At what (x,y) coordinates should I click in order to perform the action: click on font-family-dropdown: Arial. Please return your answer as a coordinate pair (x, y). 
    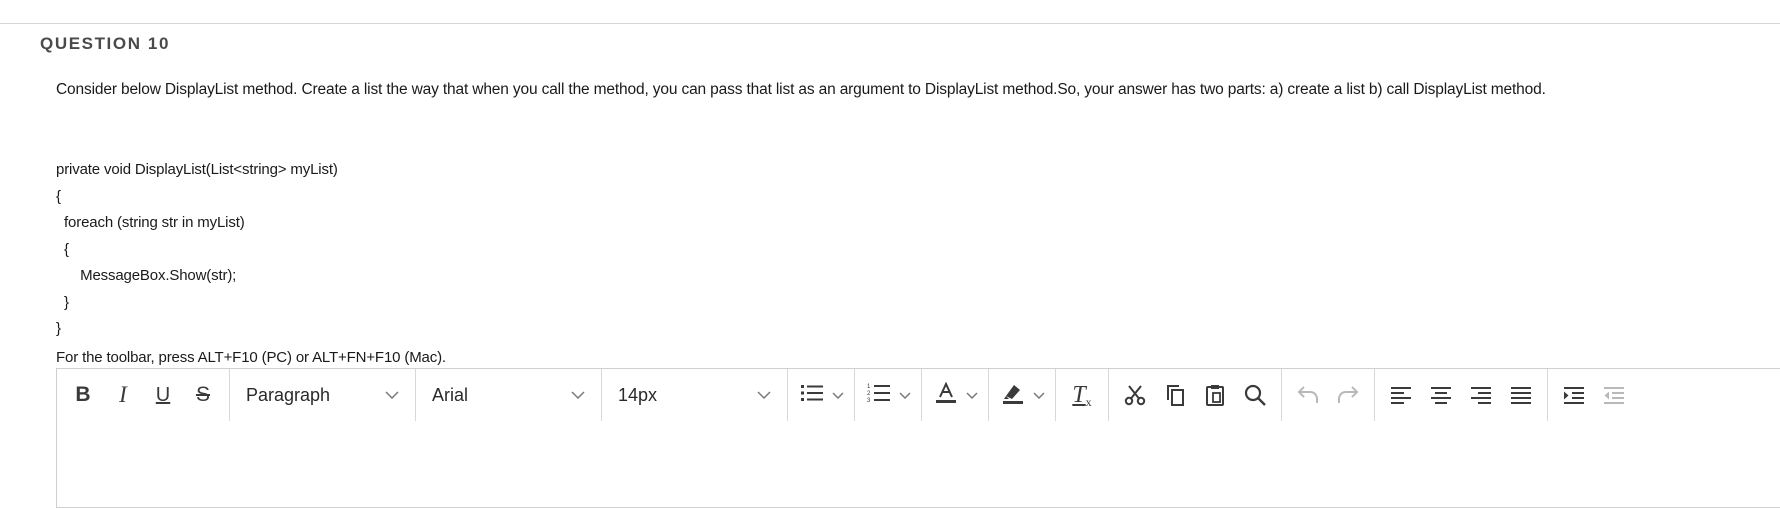
    Looking at the image, I should click on (509, 395).